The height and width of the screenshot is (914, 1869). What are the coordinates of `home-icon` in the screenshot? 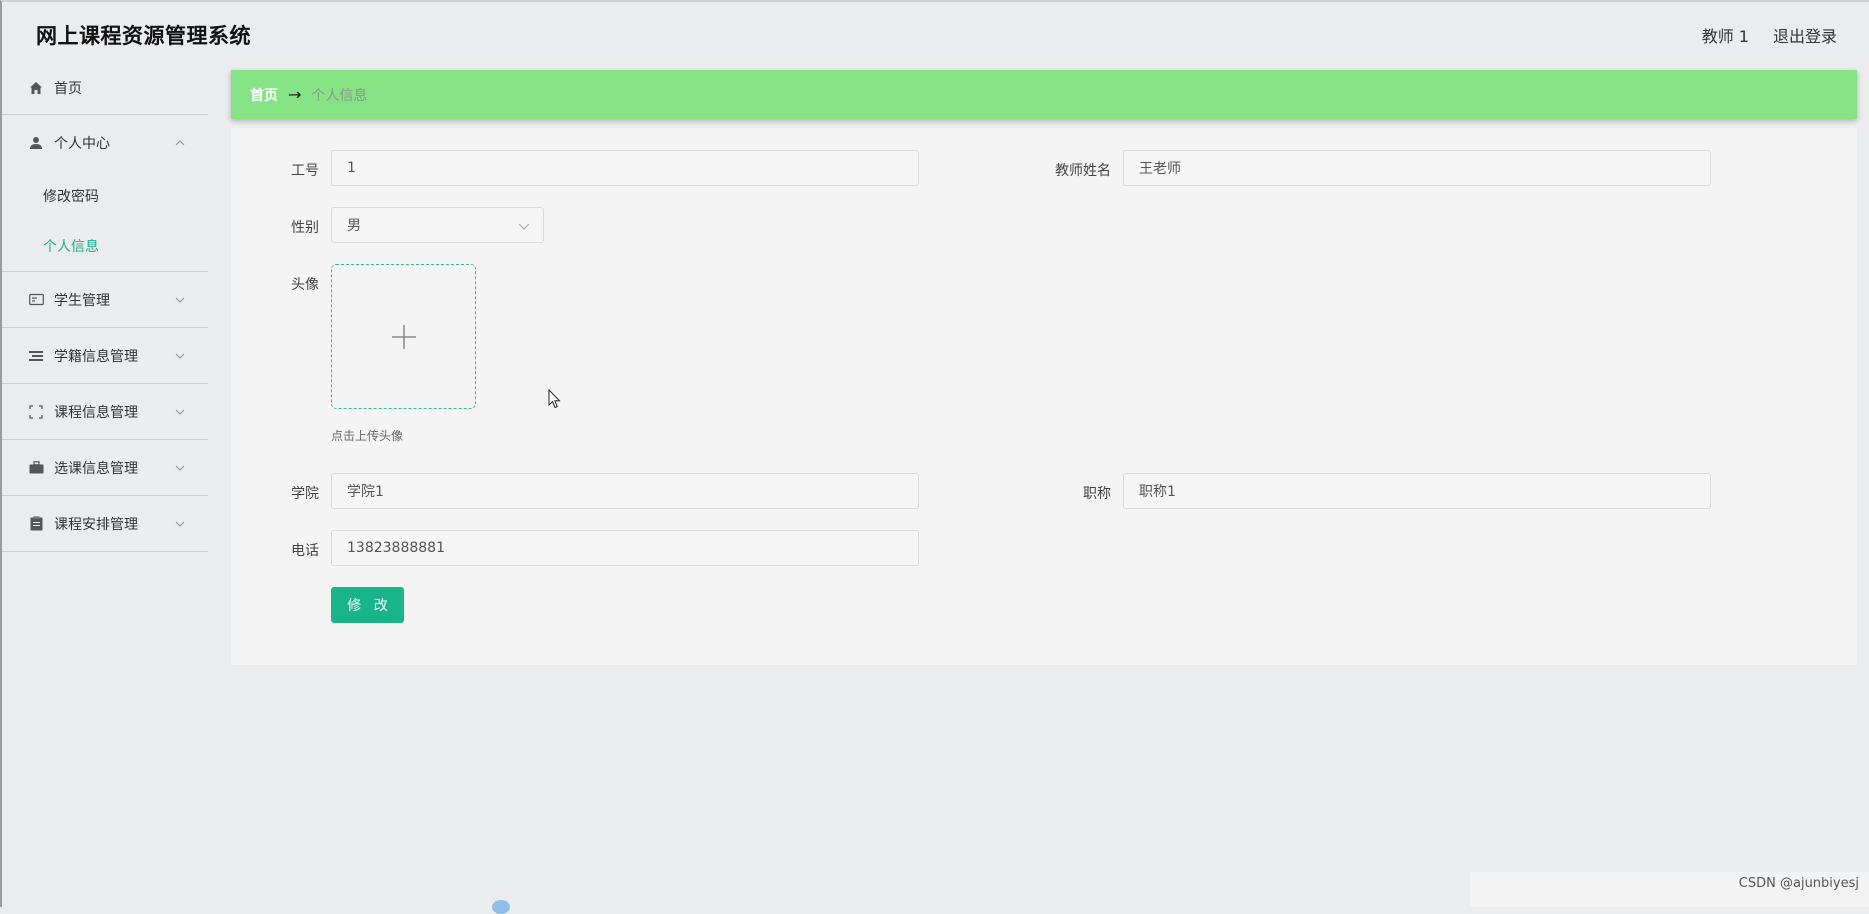 It's located at (36, 88).